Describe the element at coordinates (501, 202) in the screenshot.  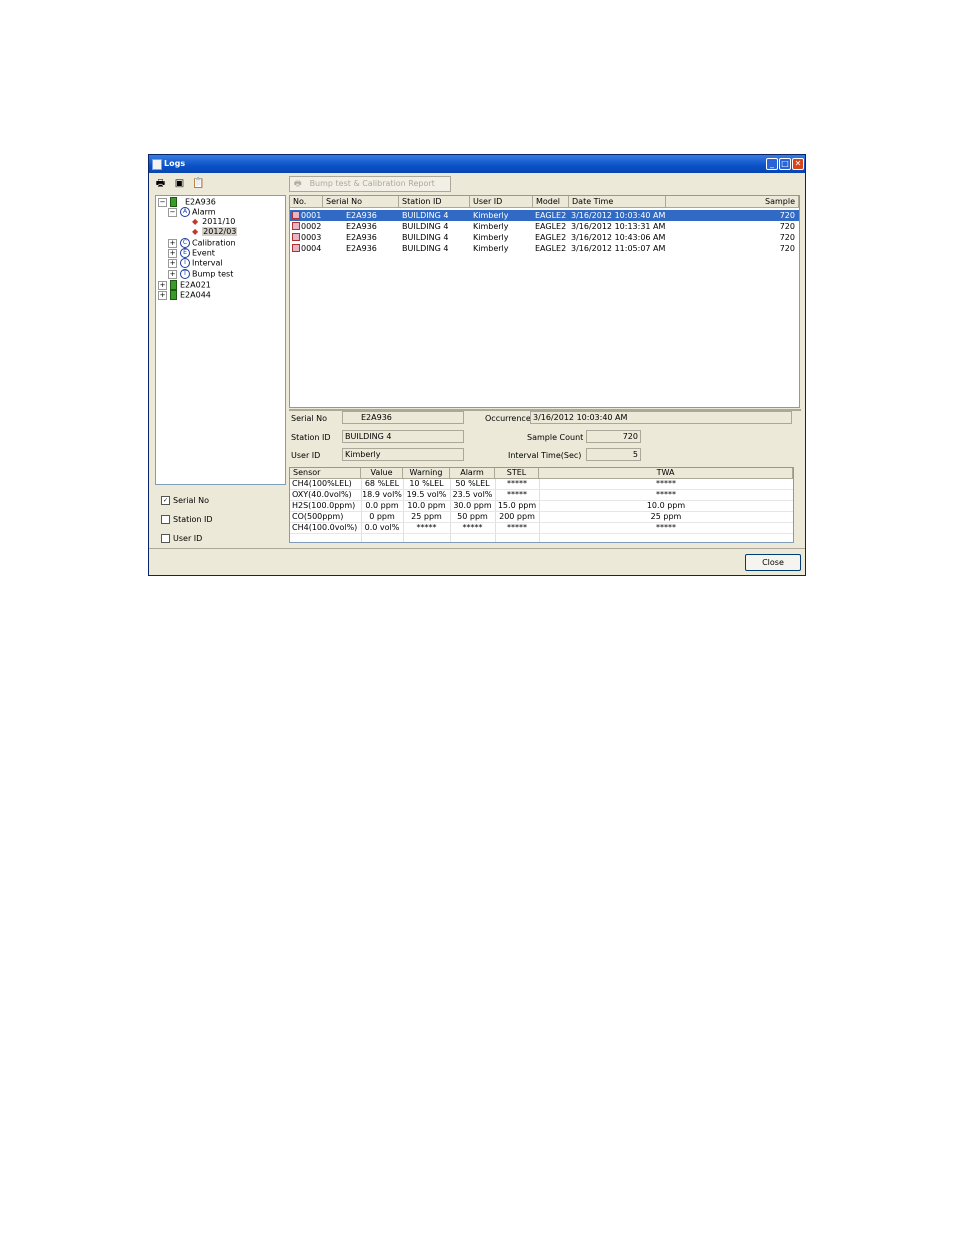
I see `column-header: User ID` at that location.